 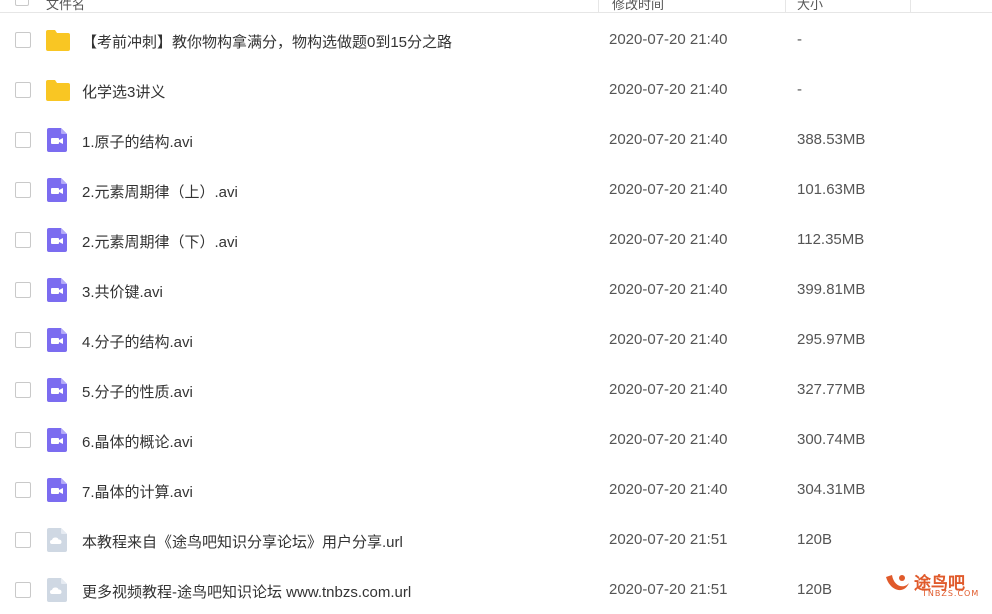 What do you see at coordinates (831, 339) in the screenshot?
I see `file-size: 295.97MB` at bounding box center [831, 339].